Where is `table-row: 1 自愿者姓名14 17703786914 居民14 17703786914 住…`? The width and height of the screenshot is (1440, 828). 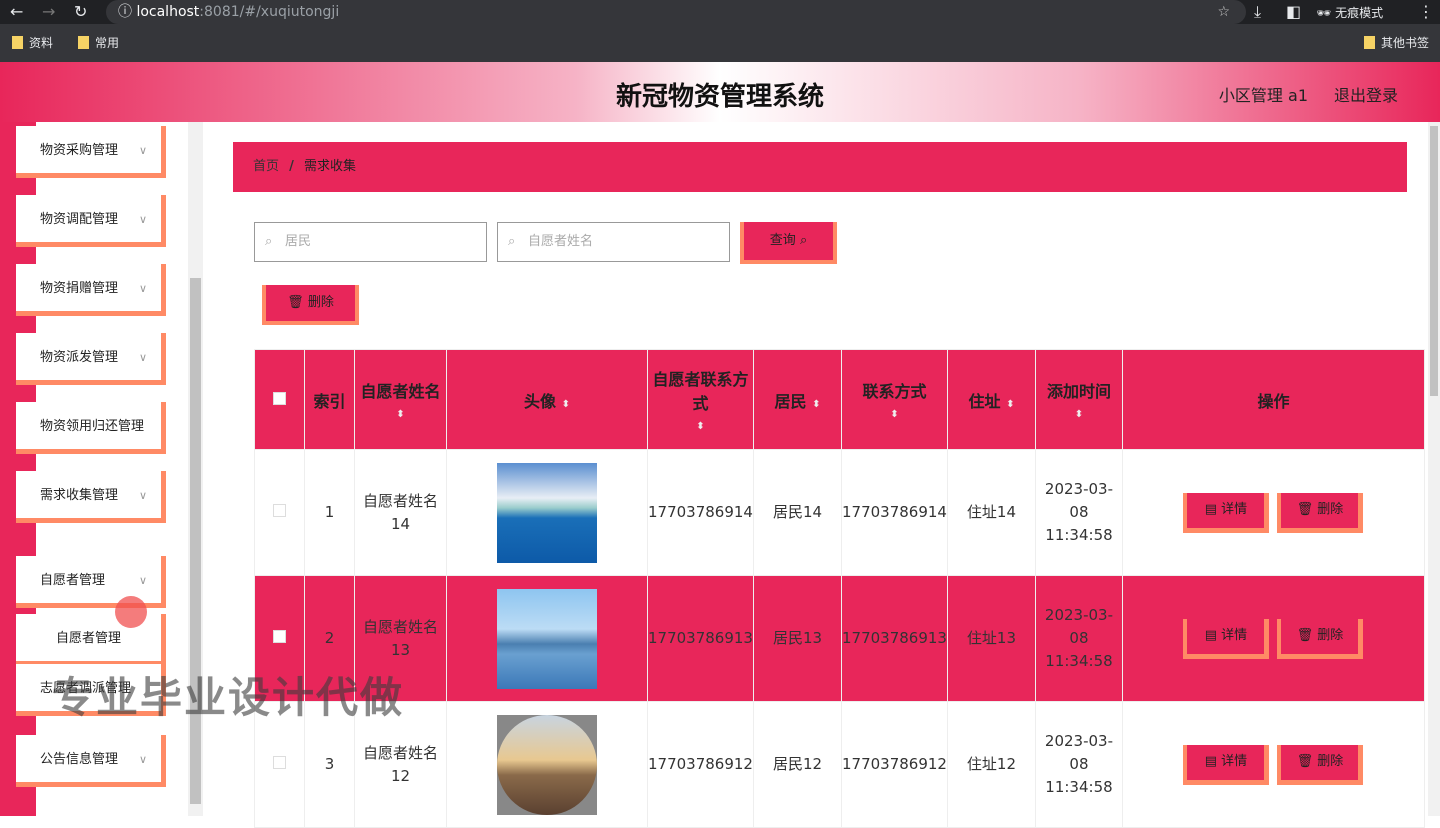 table-row: 1 自愿者姓名14 17703786914 居民14 17703786914 住… is located at coordinates (839, 512).